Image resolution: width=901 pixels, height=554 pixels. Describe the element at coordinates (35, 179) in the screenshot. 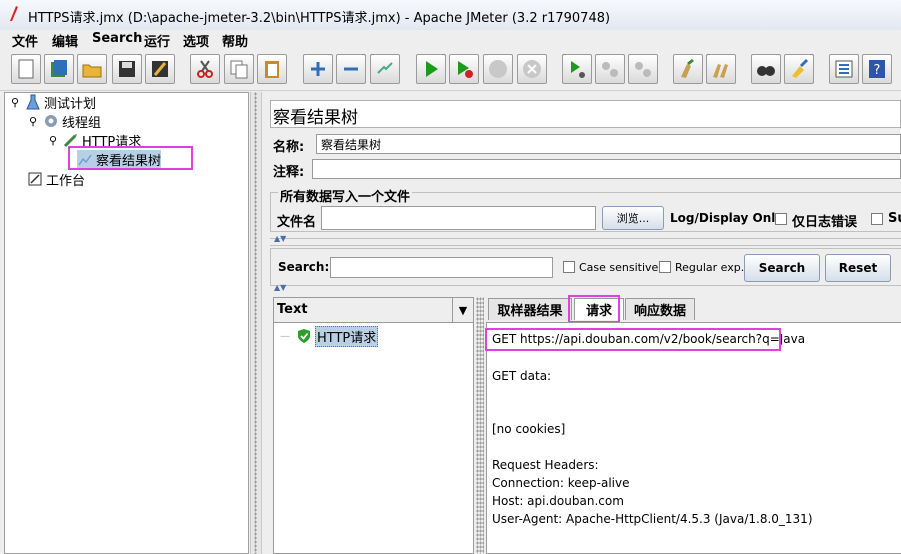

I see `workbench-icon` at that location.